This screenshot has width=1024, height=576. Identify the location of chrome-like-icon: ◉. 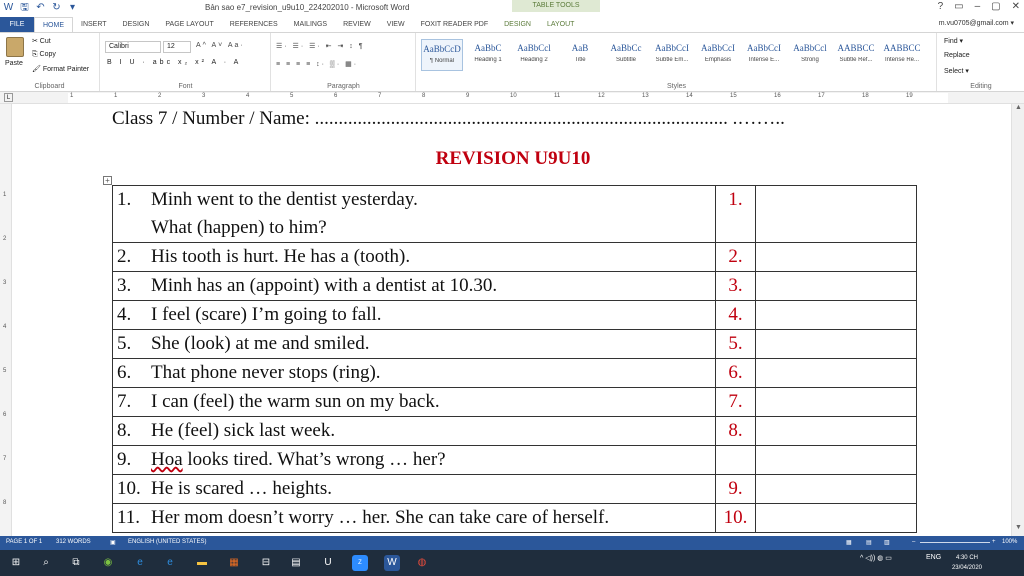
(108, 563).